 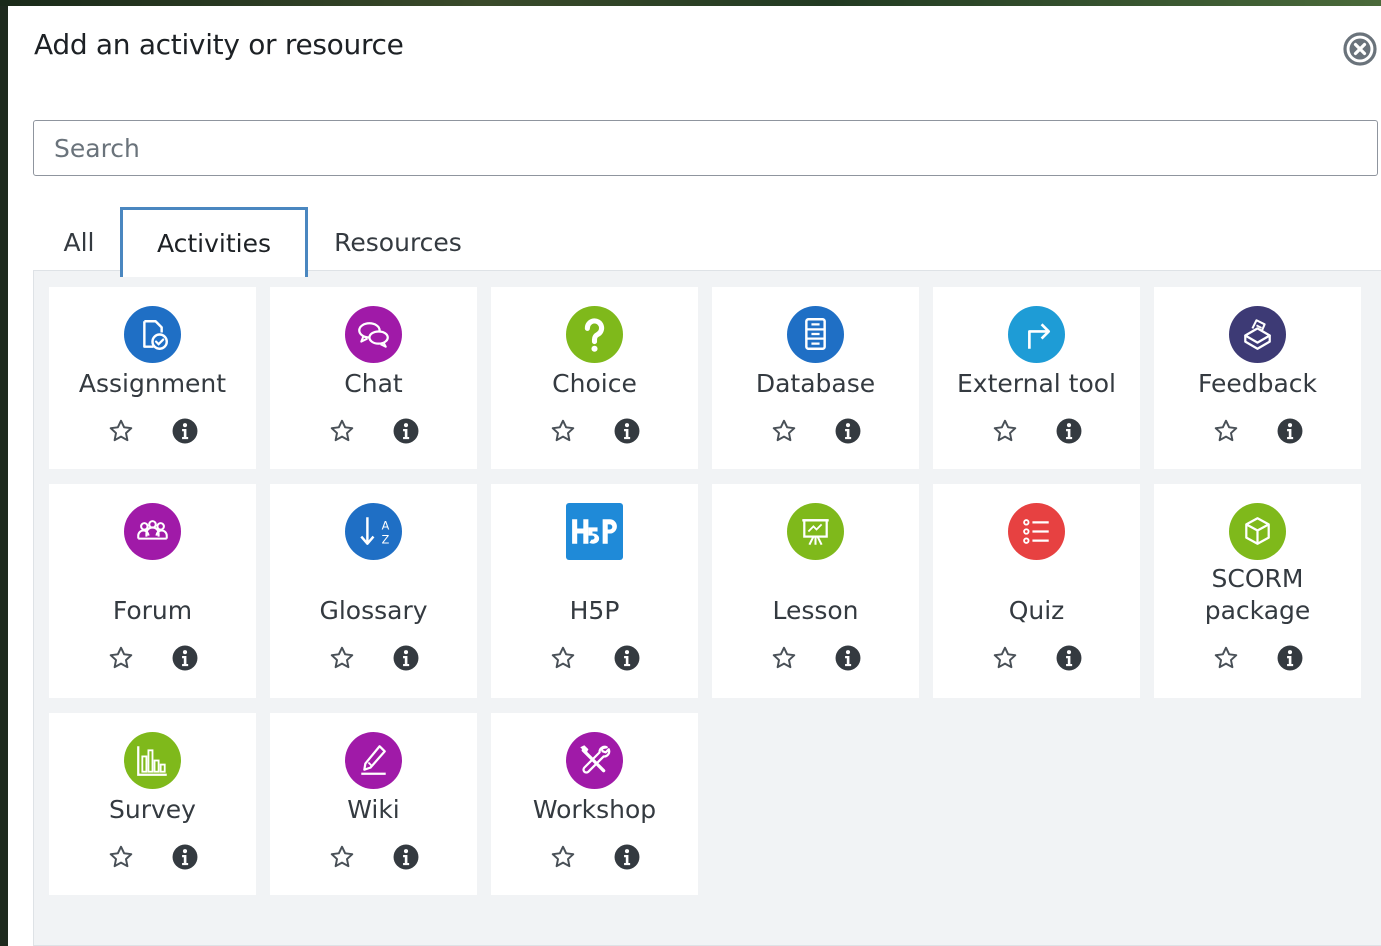 I want to click on activity-name: Glossary, so click(x=373, y=610).